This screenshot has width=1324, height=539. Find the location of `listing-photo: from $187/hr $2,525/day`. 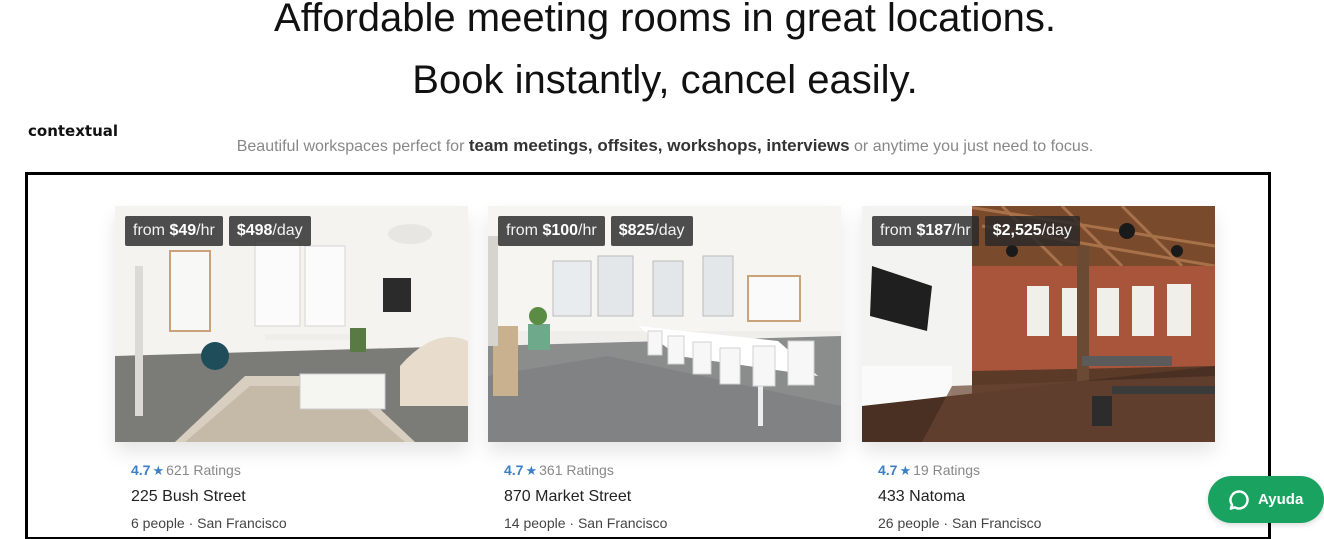

listing-photo: from $187/hr $2,525/day is located at coordinates (1038, 324).